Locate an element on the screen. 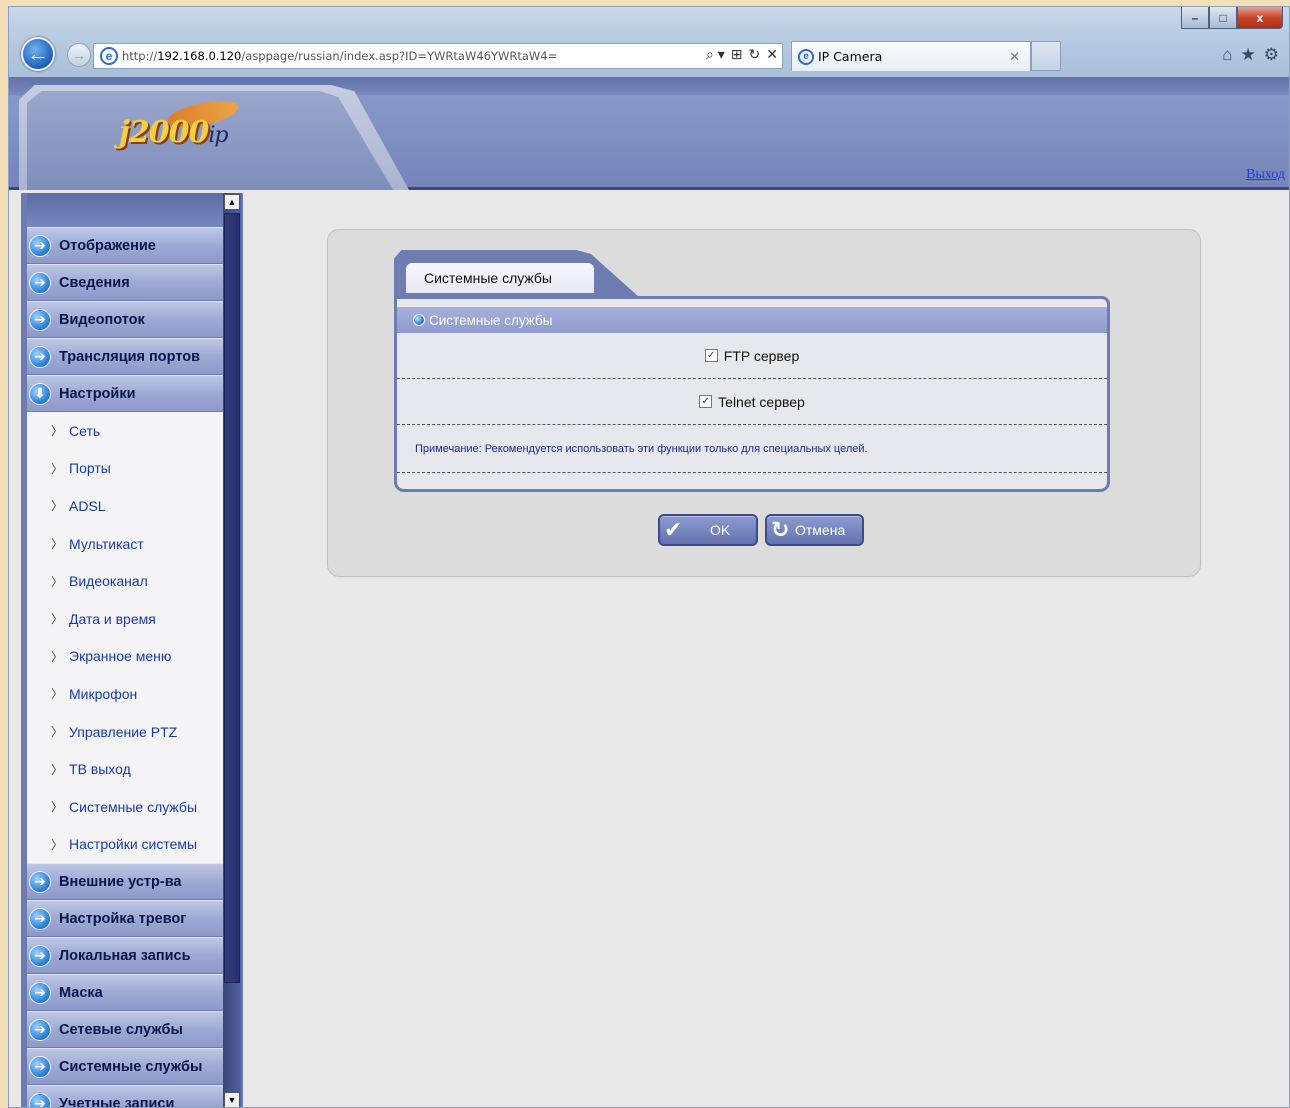 The height and width of the screenshot is (1108, 1290). compat-view-icon: ⊞ is located at coordinates (737, 54).